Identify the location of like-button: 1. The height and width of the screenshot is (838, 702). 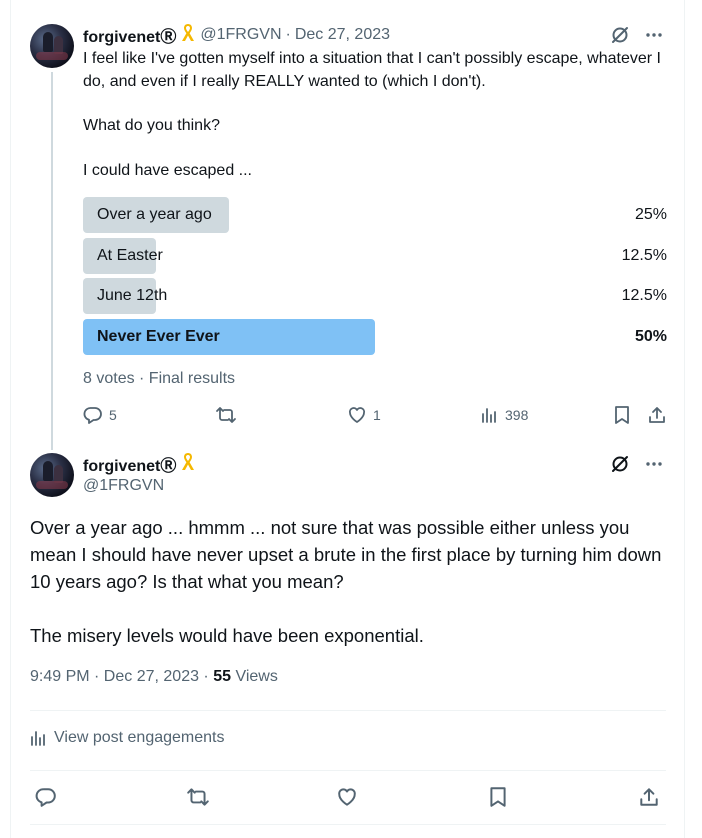
(364, 415).